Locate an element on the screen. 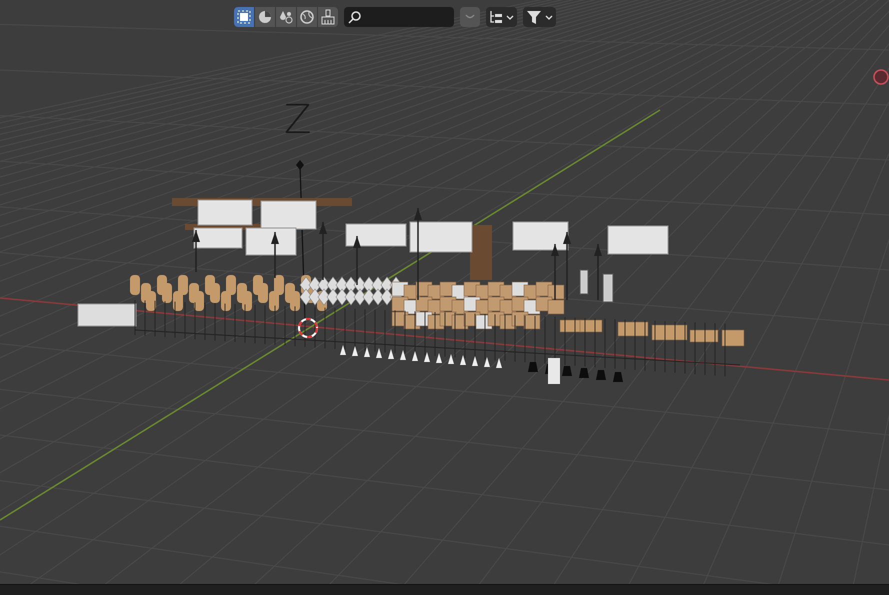 The width and height of the screenshot is (889, 595). droplet-icon is located at coordinates (286, 17).